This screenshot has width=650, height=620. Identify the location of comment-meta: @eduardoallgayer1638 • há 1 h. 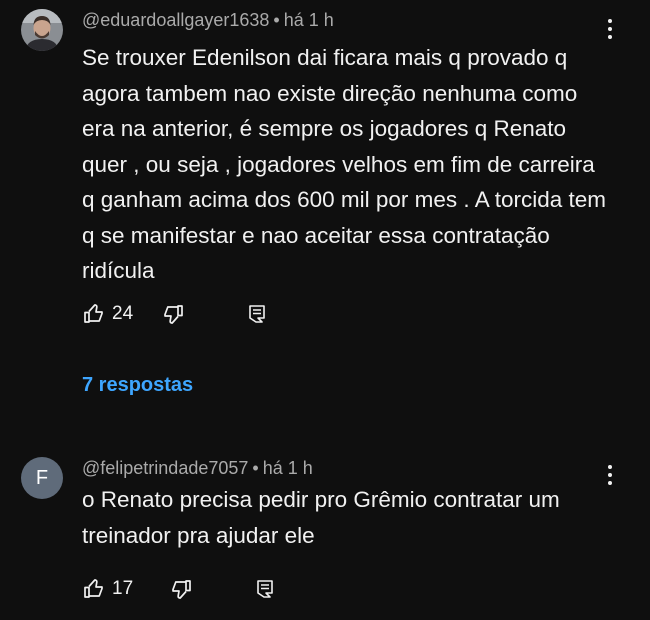
(208, 20).